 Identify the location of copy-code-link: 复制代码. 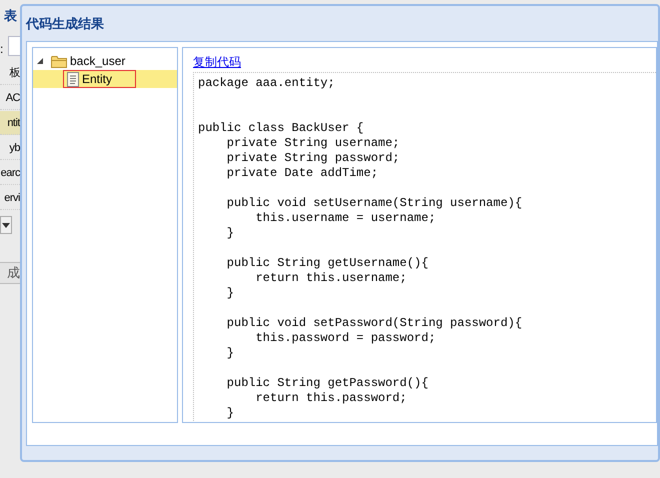
(217, 62).